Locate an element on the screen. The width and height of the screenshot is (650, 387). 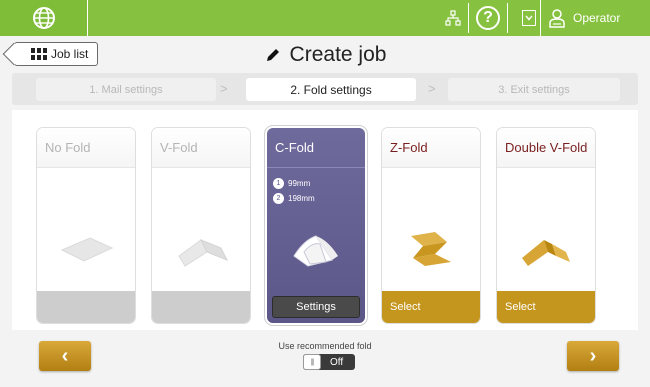
fold-card-z-fold: Z-Fold Select is located at coordinates (431, 225).